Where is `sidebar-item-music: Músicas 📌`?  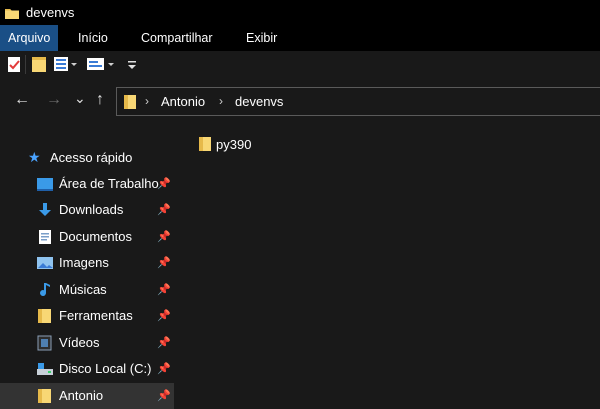
sidebar-item-music: Músicas 📌 is located at coordinates (87, 290).